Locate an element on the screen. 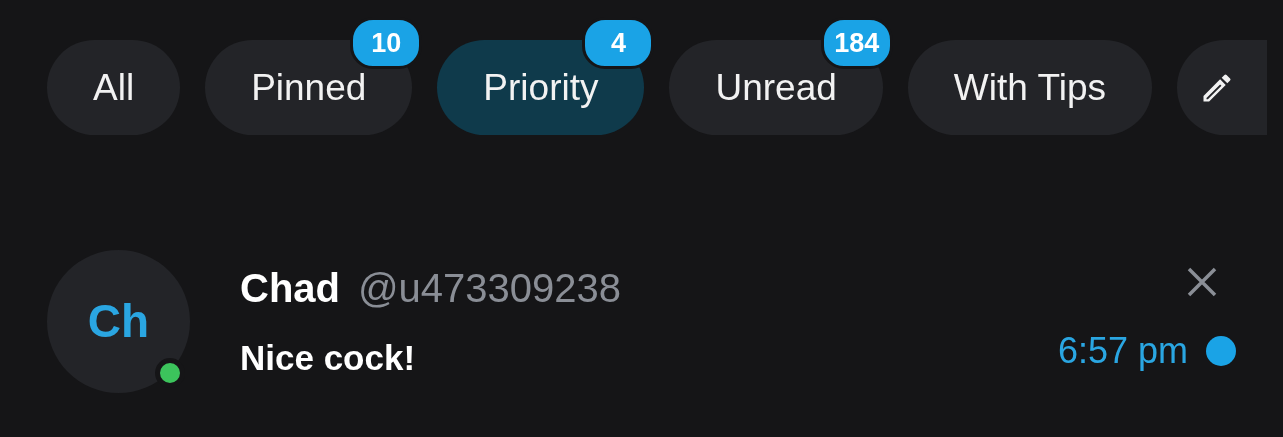 This screenshot has height=437, width=1283. close-button is located at coordinates (1202, 281).